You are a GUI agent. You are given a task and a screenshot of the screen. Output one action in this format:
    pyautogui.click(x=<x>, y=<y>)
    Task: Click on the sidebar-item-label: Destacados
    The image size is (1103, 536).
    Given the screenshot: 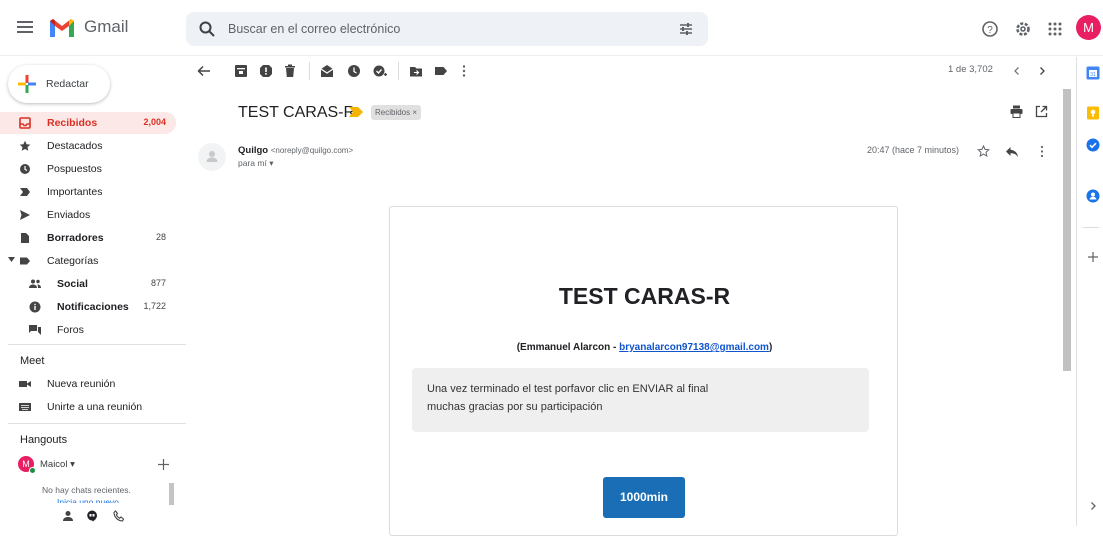 What is the action you would take?
    pyautogui.click(x=75, y=146)
    